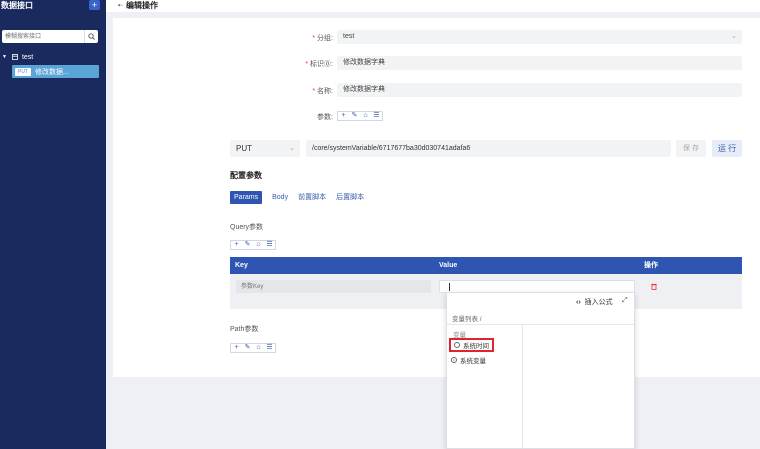  Describe the element at coordinates (578, 302) in the screenshot. I see `code-icon: ‹›` at that location.